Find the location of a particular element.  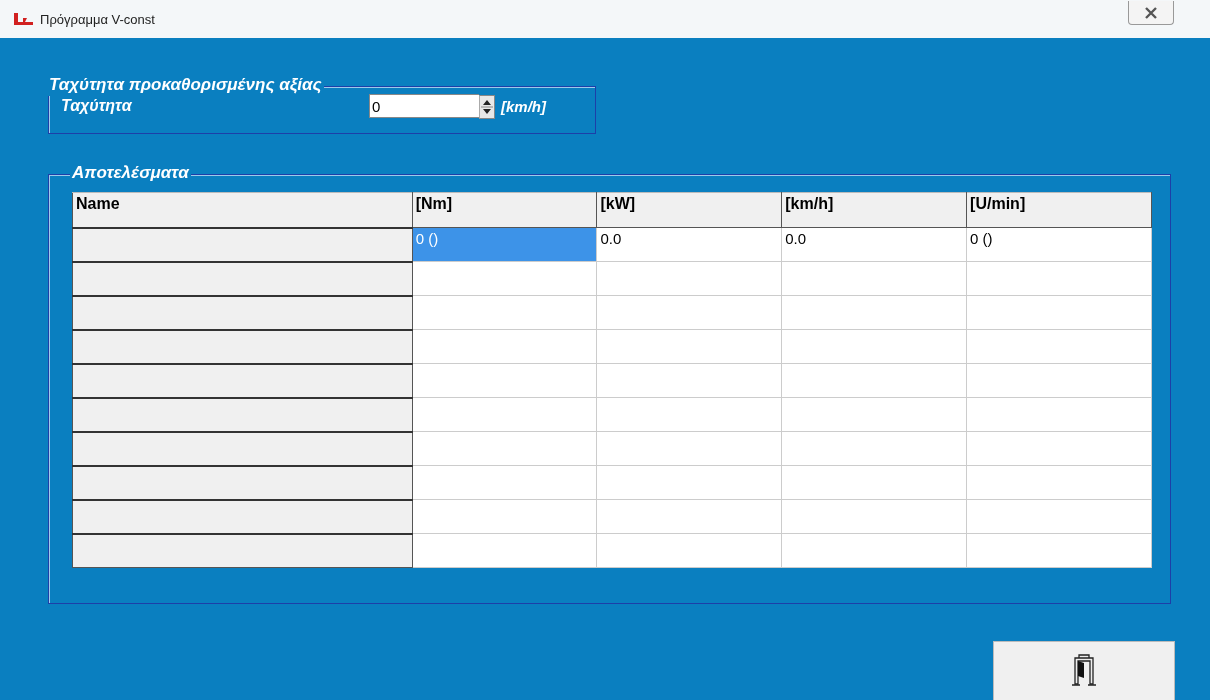

group-title: Αποτελέσματα is located at coordinates (130, 174).